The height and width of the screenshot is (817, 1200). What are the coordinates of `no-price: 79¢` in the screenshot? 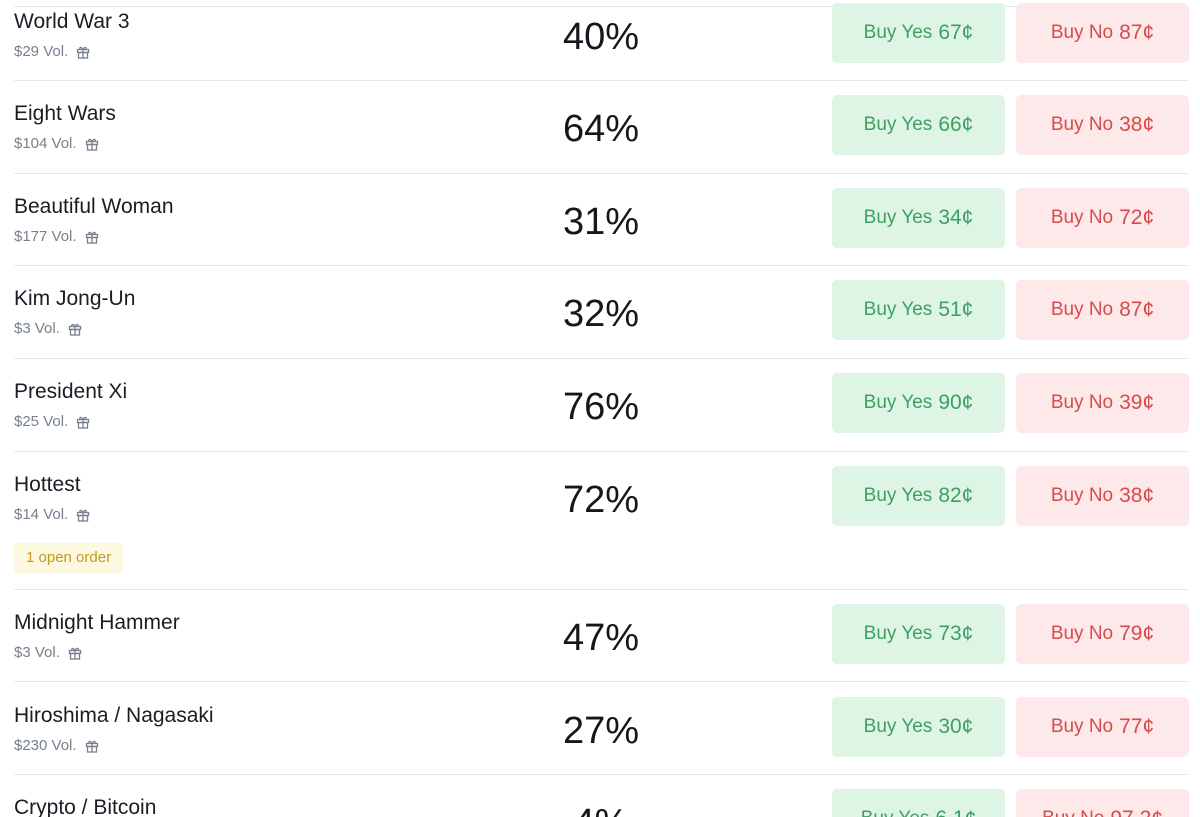 It's located at (1137, 633).